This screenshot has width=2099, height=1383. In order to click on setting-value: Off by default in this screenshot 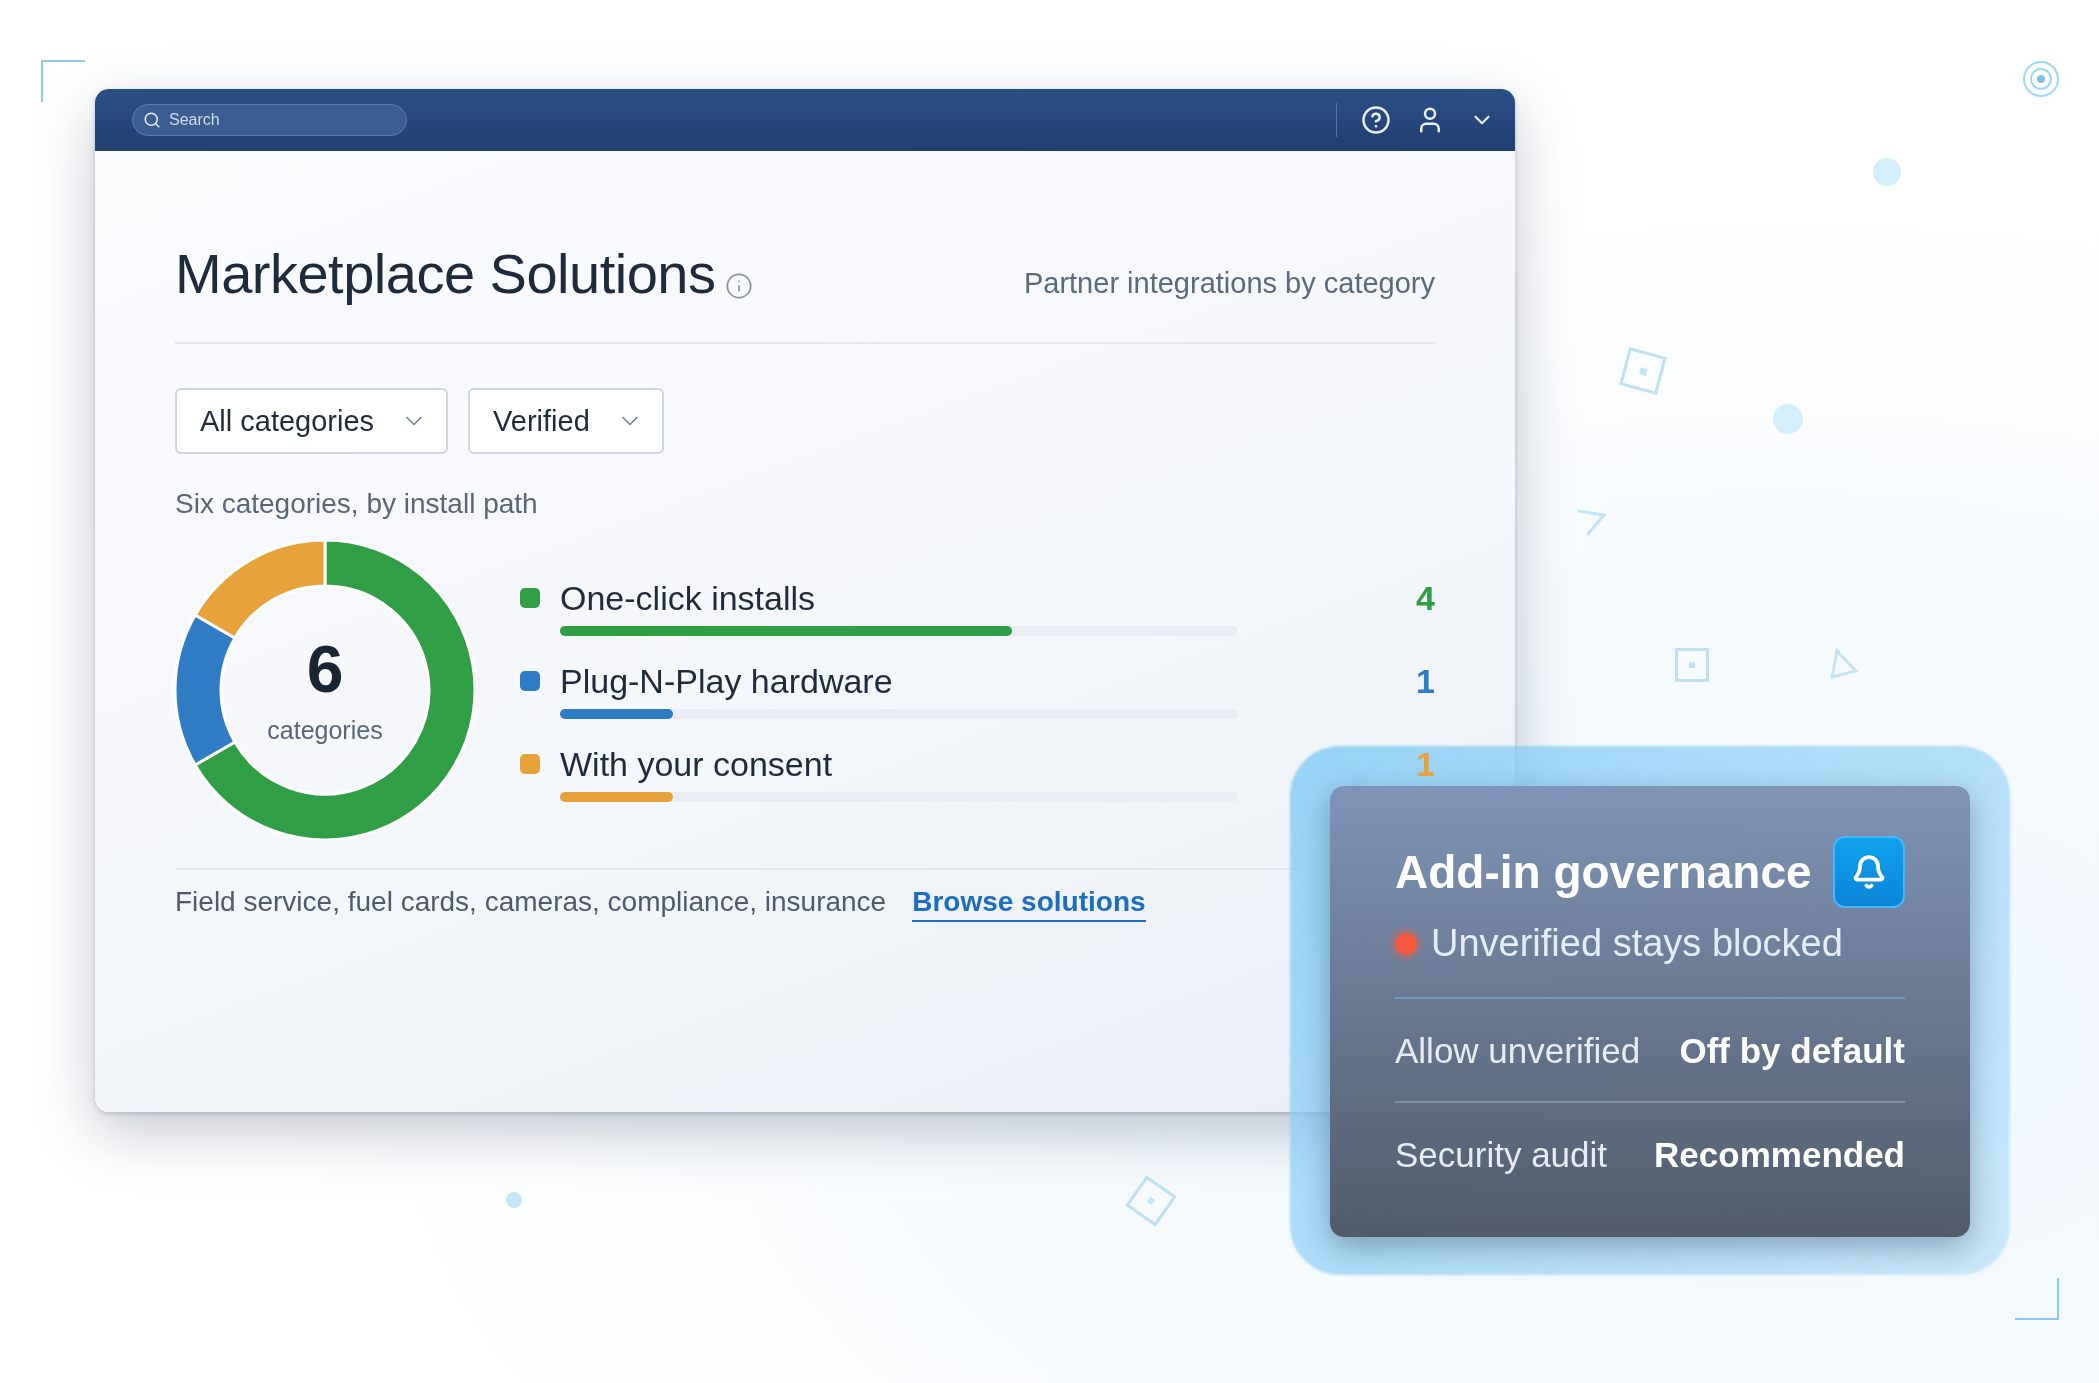, I will do `click(1792, 1051)`.